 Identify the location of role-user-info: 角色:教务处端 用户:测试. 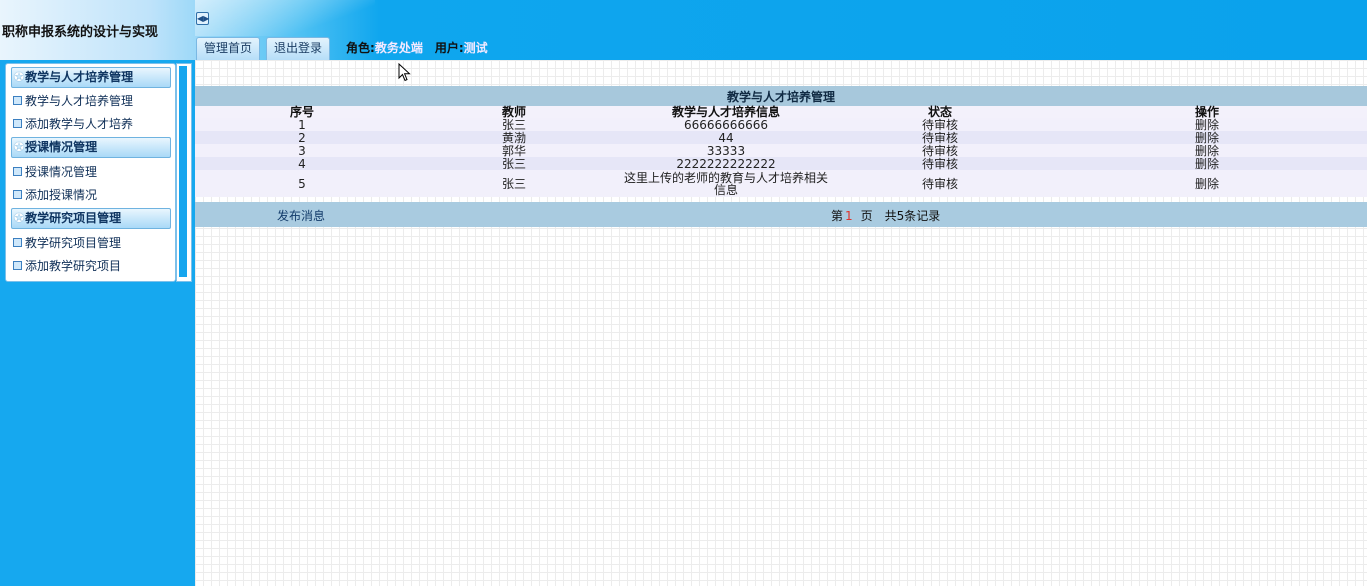
(417, 47).